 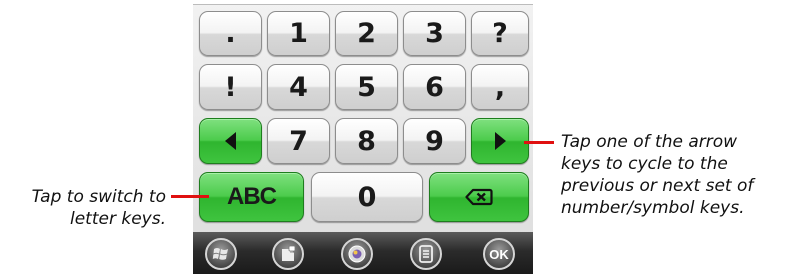 I want to click on keyboard-top-edge, so click(x=363, y=2).